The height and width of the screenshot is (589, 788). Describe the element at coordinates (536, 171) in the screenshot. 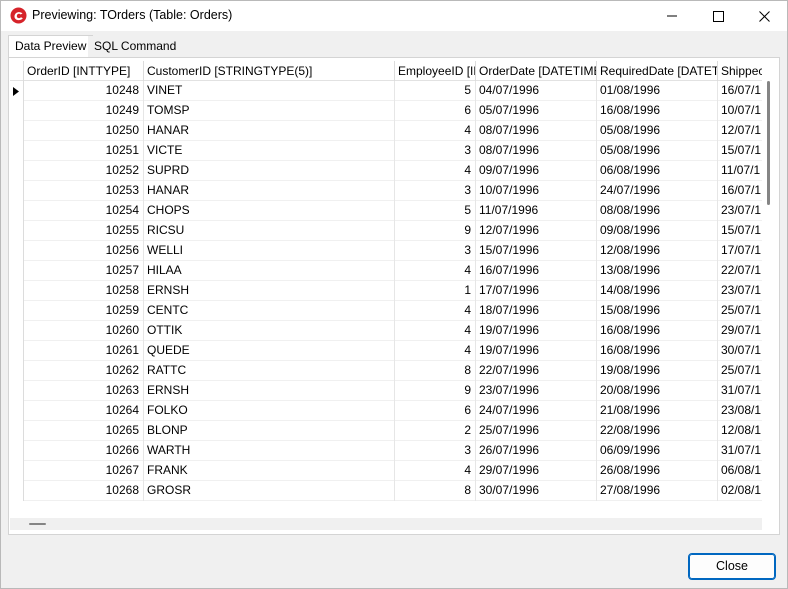

I see `cell-orderdate: 09/07/1996` at that location.